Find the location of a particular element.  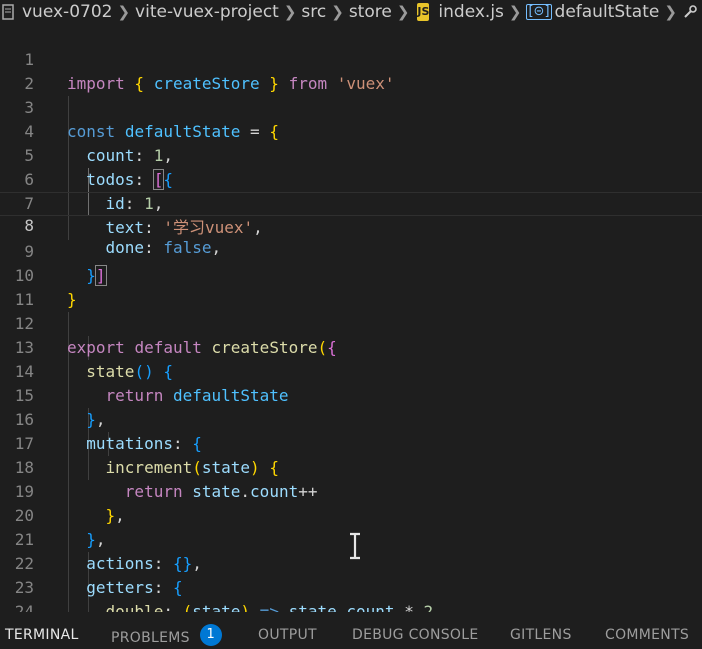

code-line: 16 mutations: { is located at coordinates (351, 396).